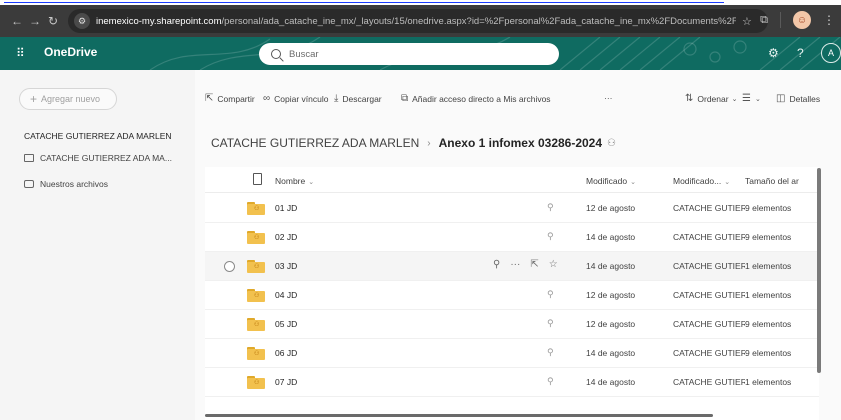  Describe the element at coordinates (800, 53) in the screenshot. I see `help-icon: ?` at that location.